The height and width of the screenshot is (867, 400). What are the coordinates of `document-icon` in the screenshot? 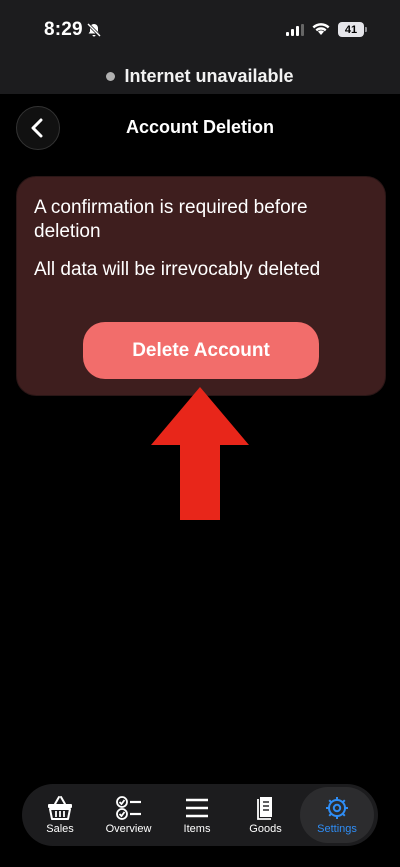 It's located at (264, 808).